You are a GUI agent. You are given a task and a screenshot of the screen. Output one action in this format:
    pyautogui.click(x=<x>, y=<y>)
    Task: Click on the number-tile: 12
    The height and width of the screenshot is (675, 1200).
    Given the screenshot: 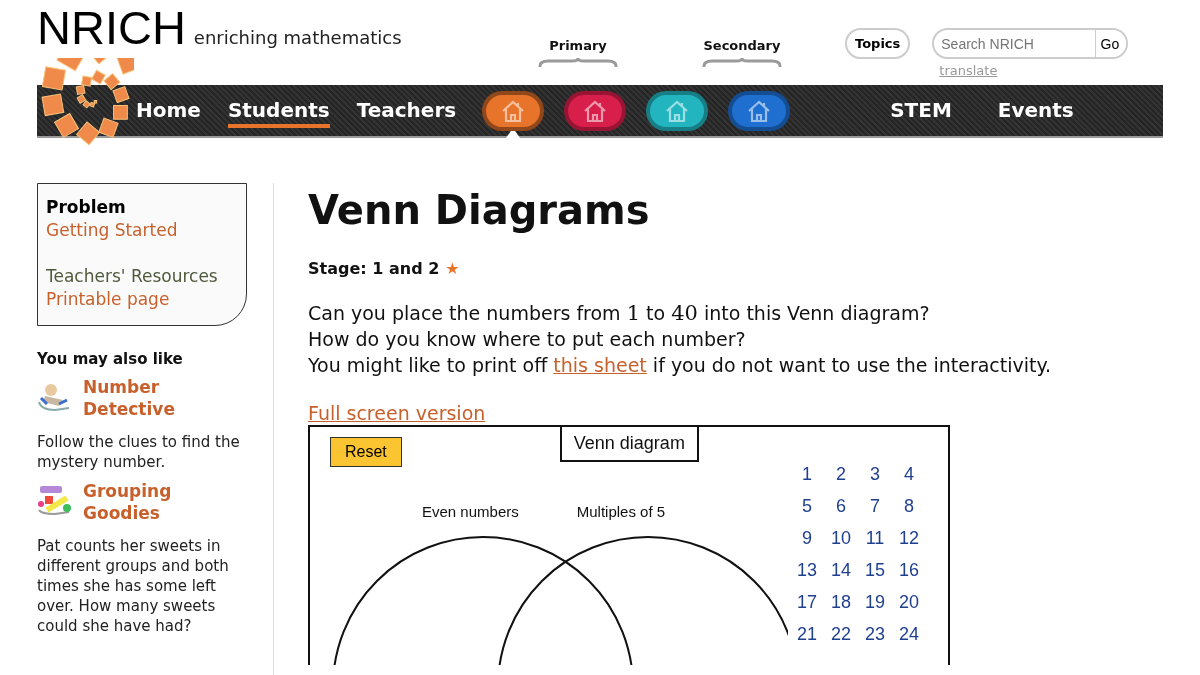 What is the action you would take?
    pyautogui.click(x=909, y=538)
    